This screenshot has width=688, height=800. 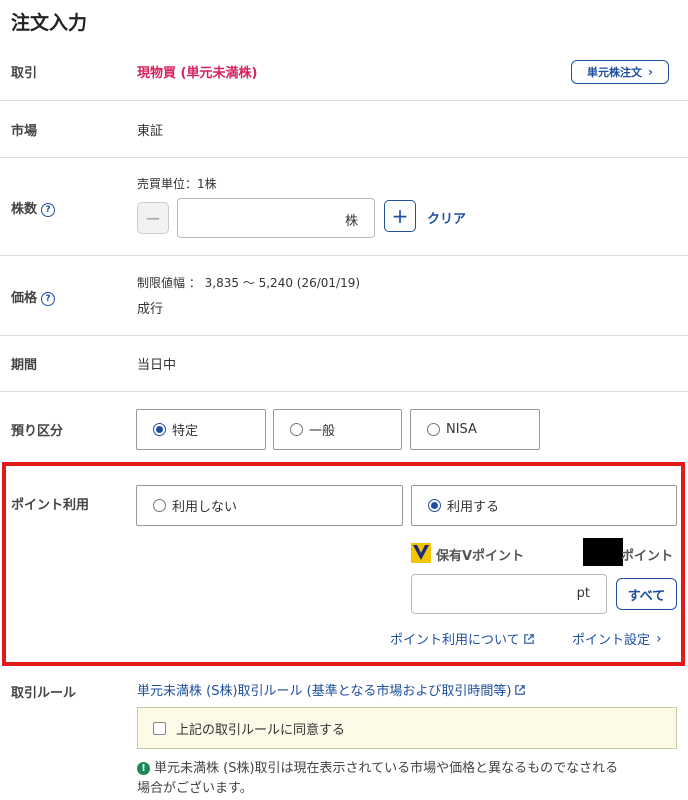 What do you see at coordinates (177, 184) in the screenshot?
I see `trade-unit: 売買単位：1株` at bounding box center [177, 184].